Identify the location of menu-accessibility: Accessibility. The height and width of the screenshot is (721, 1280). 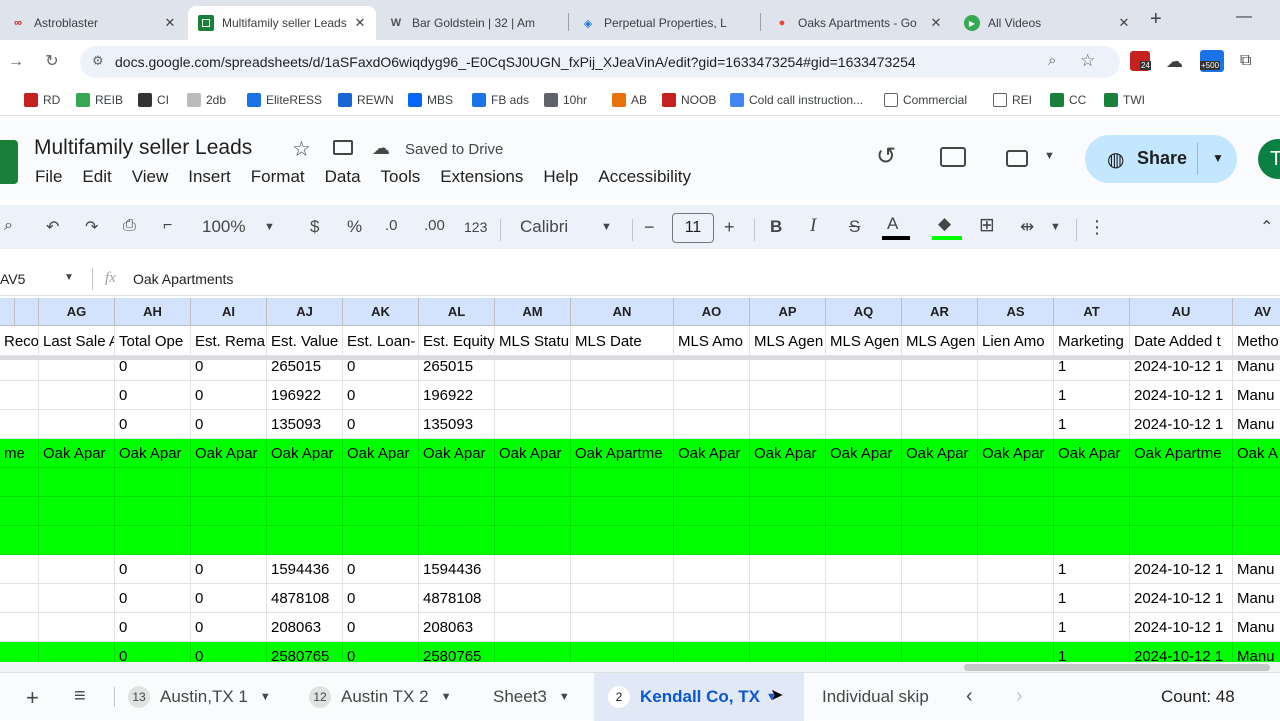
(644, 177).